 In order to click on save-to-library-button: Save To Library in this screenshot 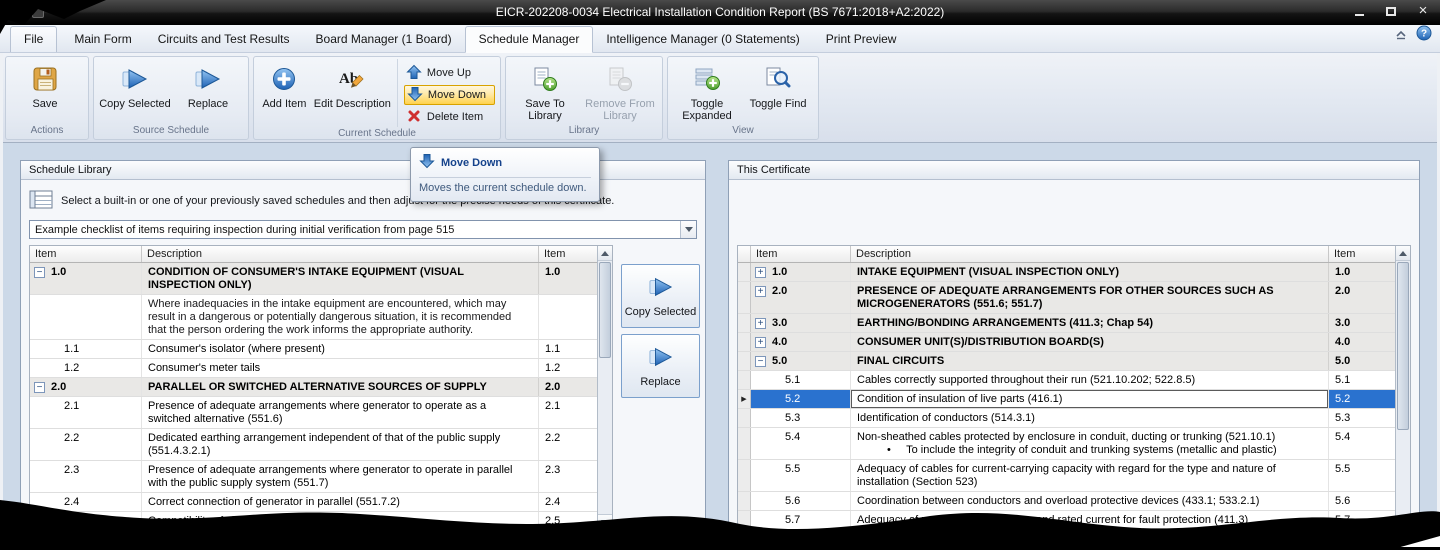, I will do `click(545, 91)`.